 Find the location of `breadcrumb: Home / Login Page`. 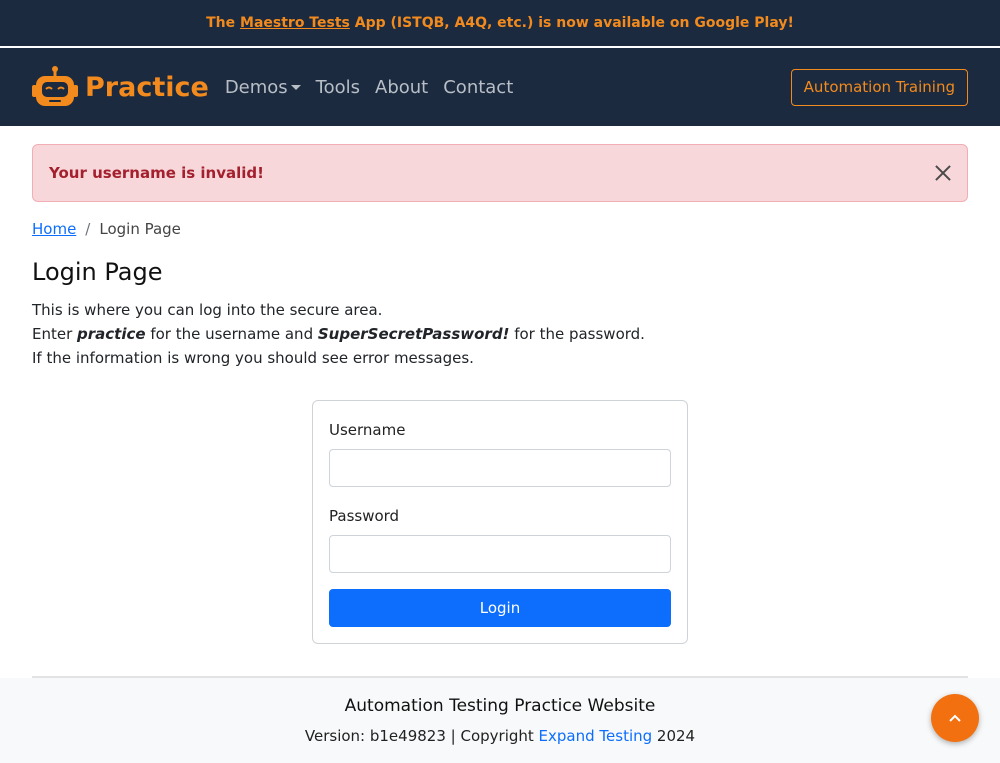

breadcrumb: Home / Login Page is located at coordinates (106, 229).